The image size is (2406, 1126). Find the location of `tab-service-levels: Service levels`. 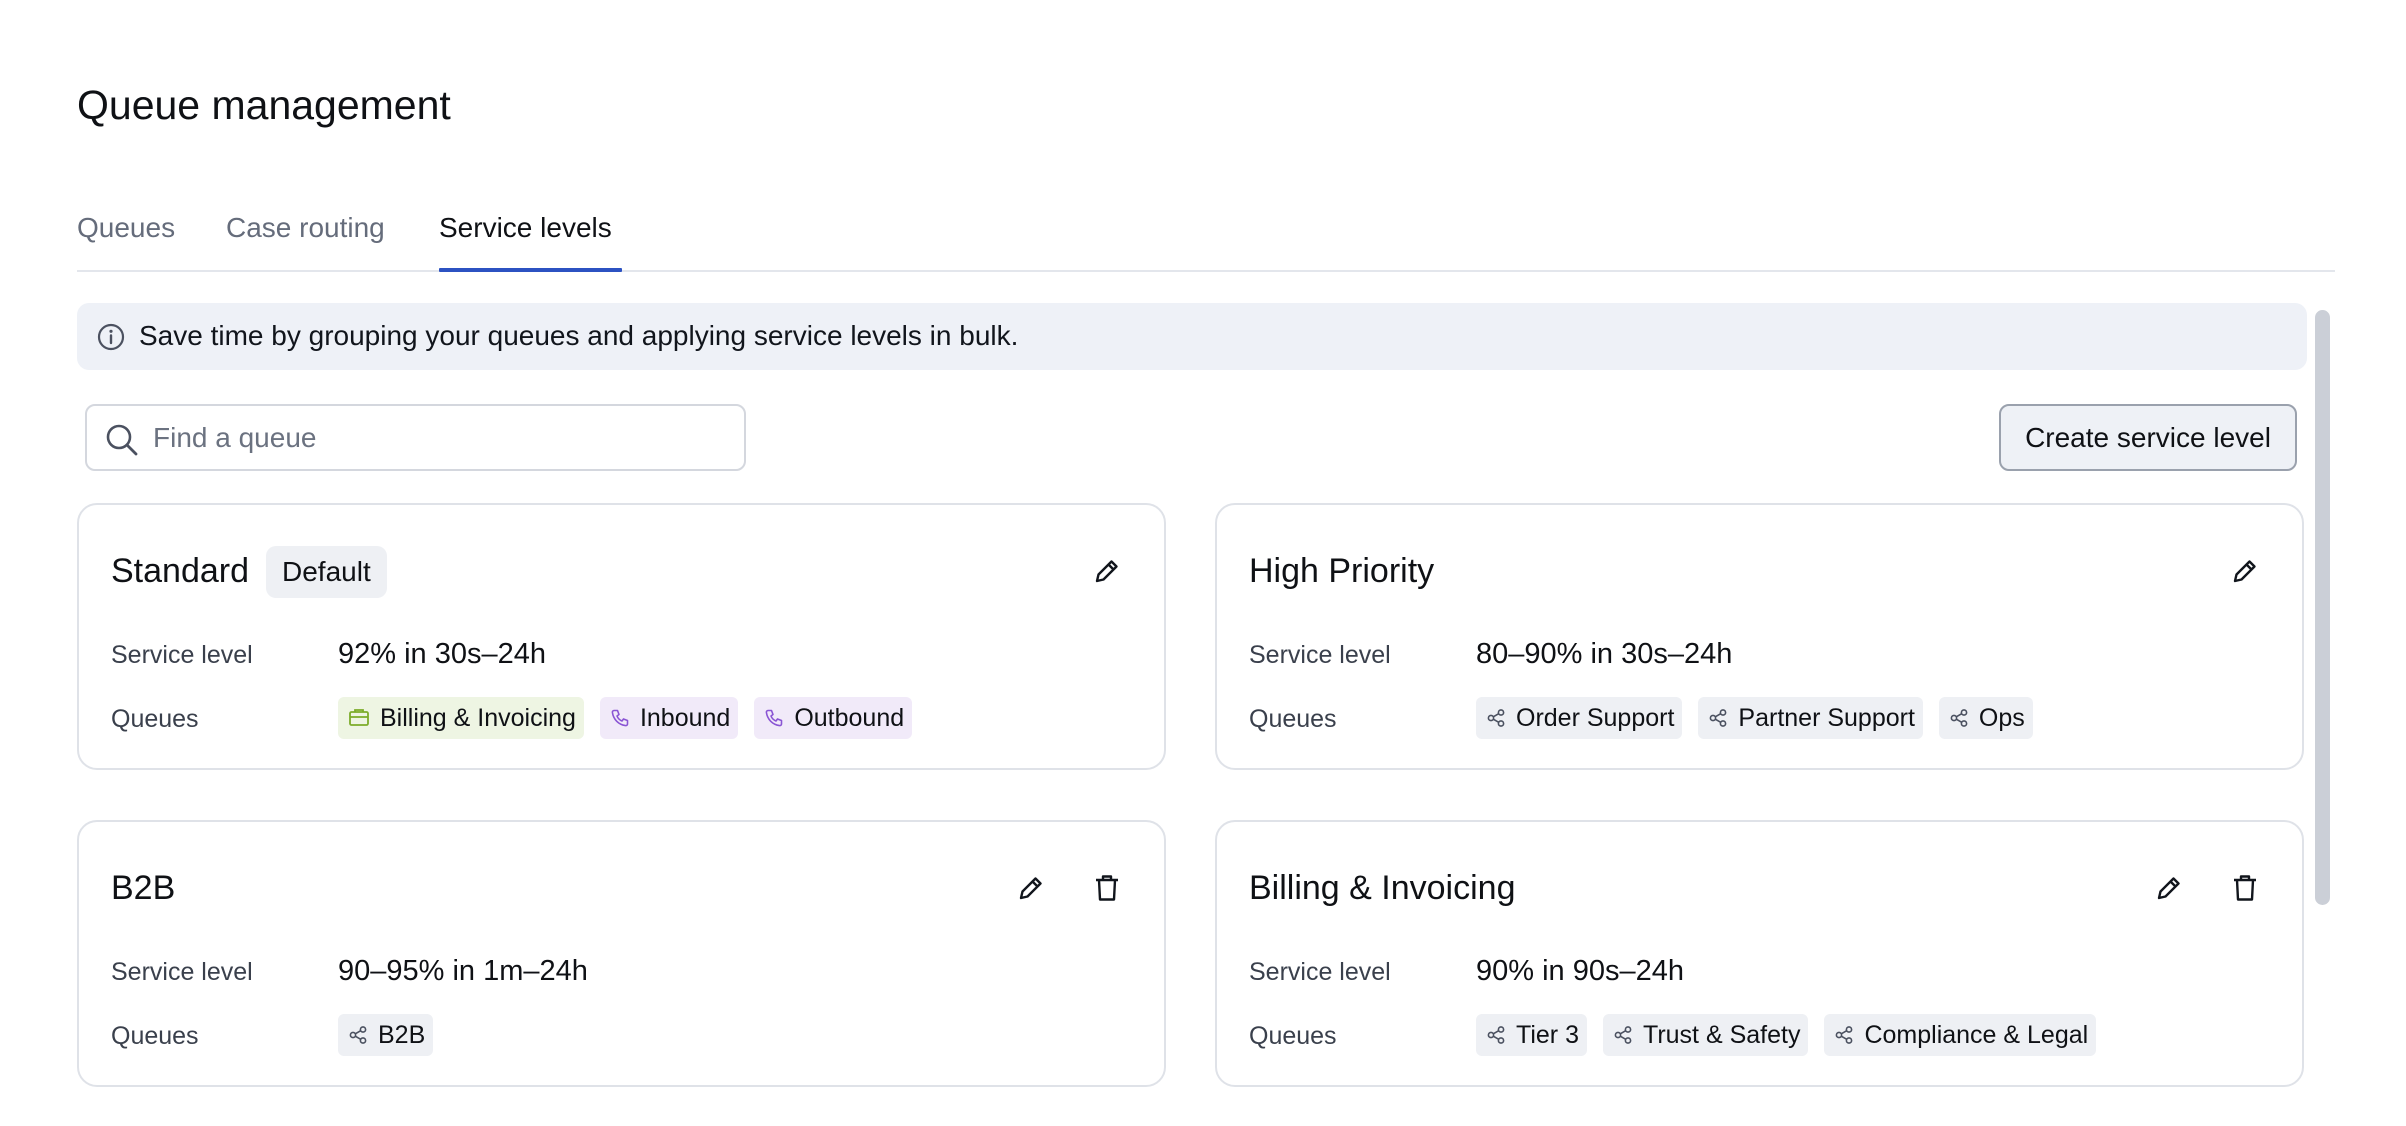

tab-service-levels: Service levels is located at coordinates (525, 228).